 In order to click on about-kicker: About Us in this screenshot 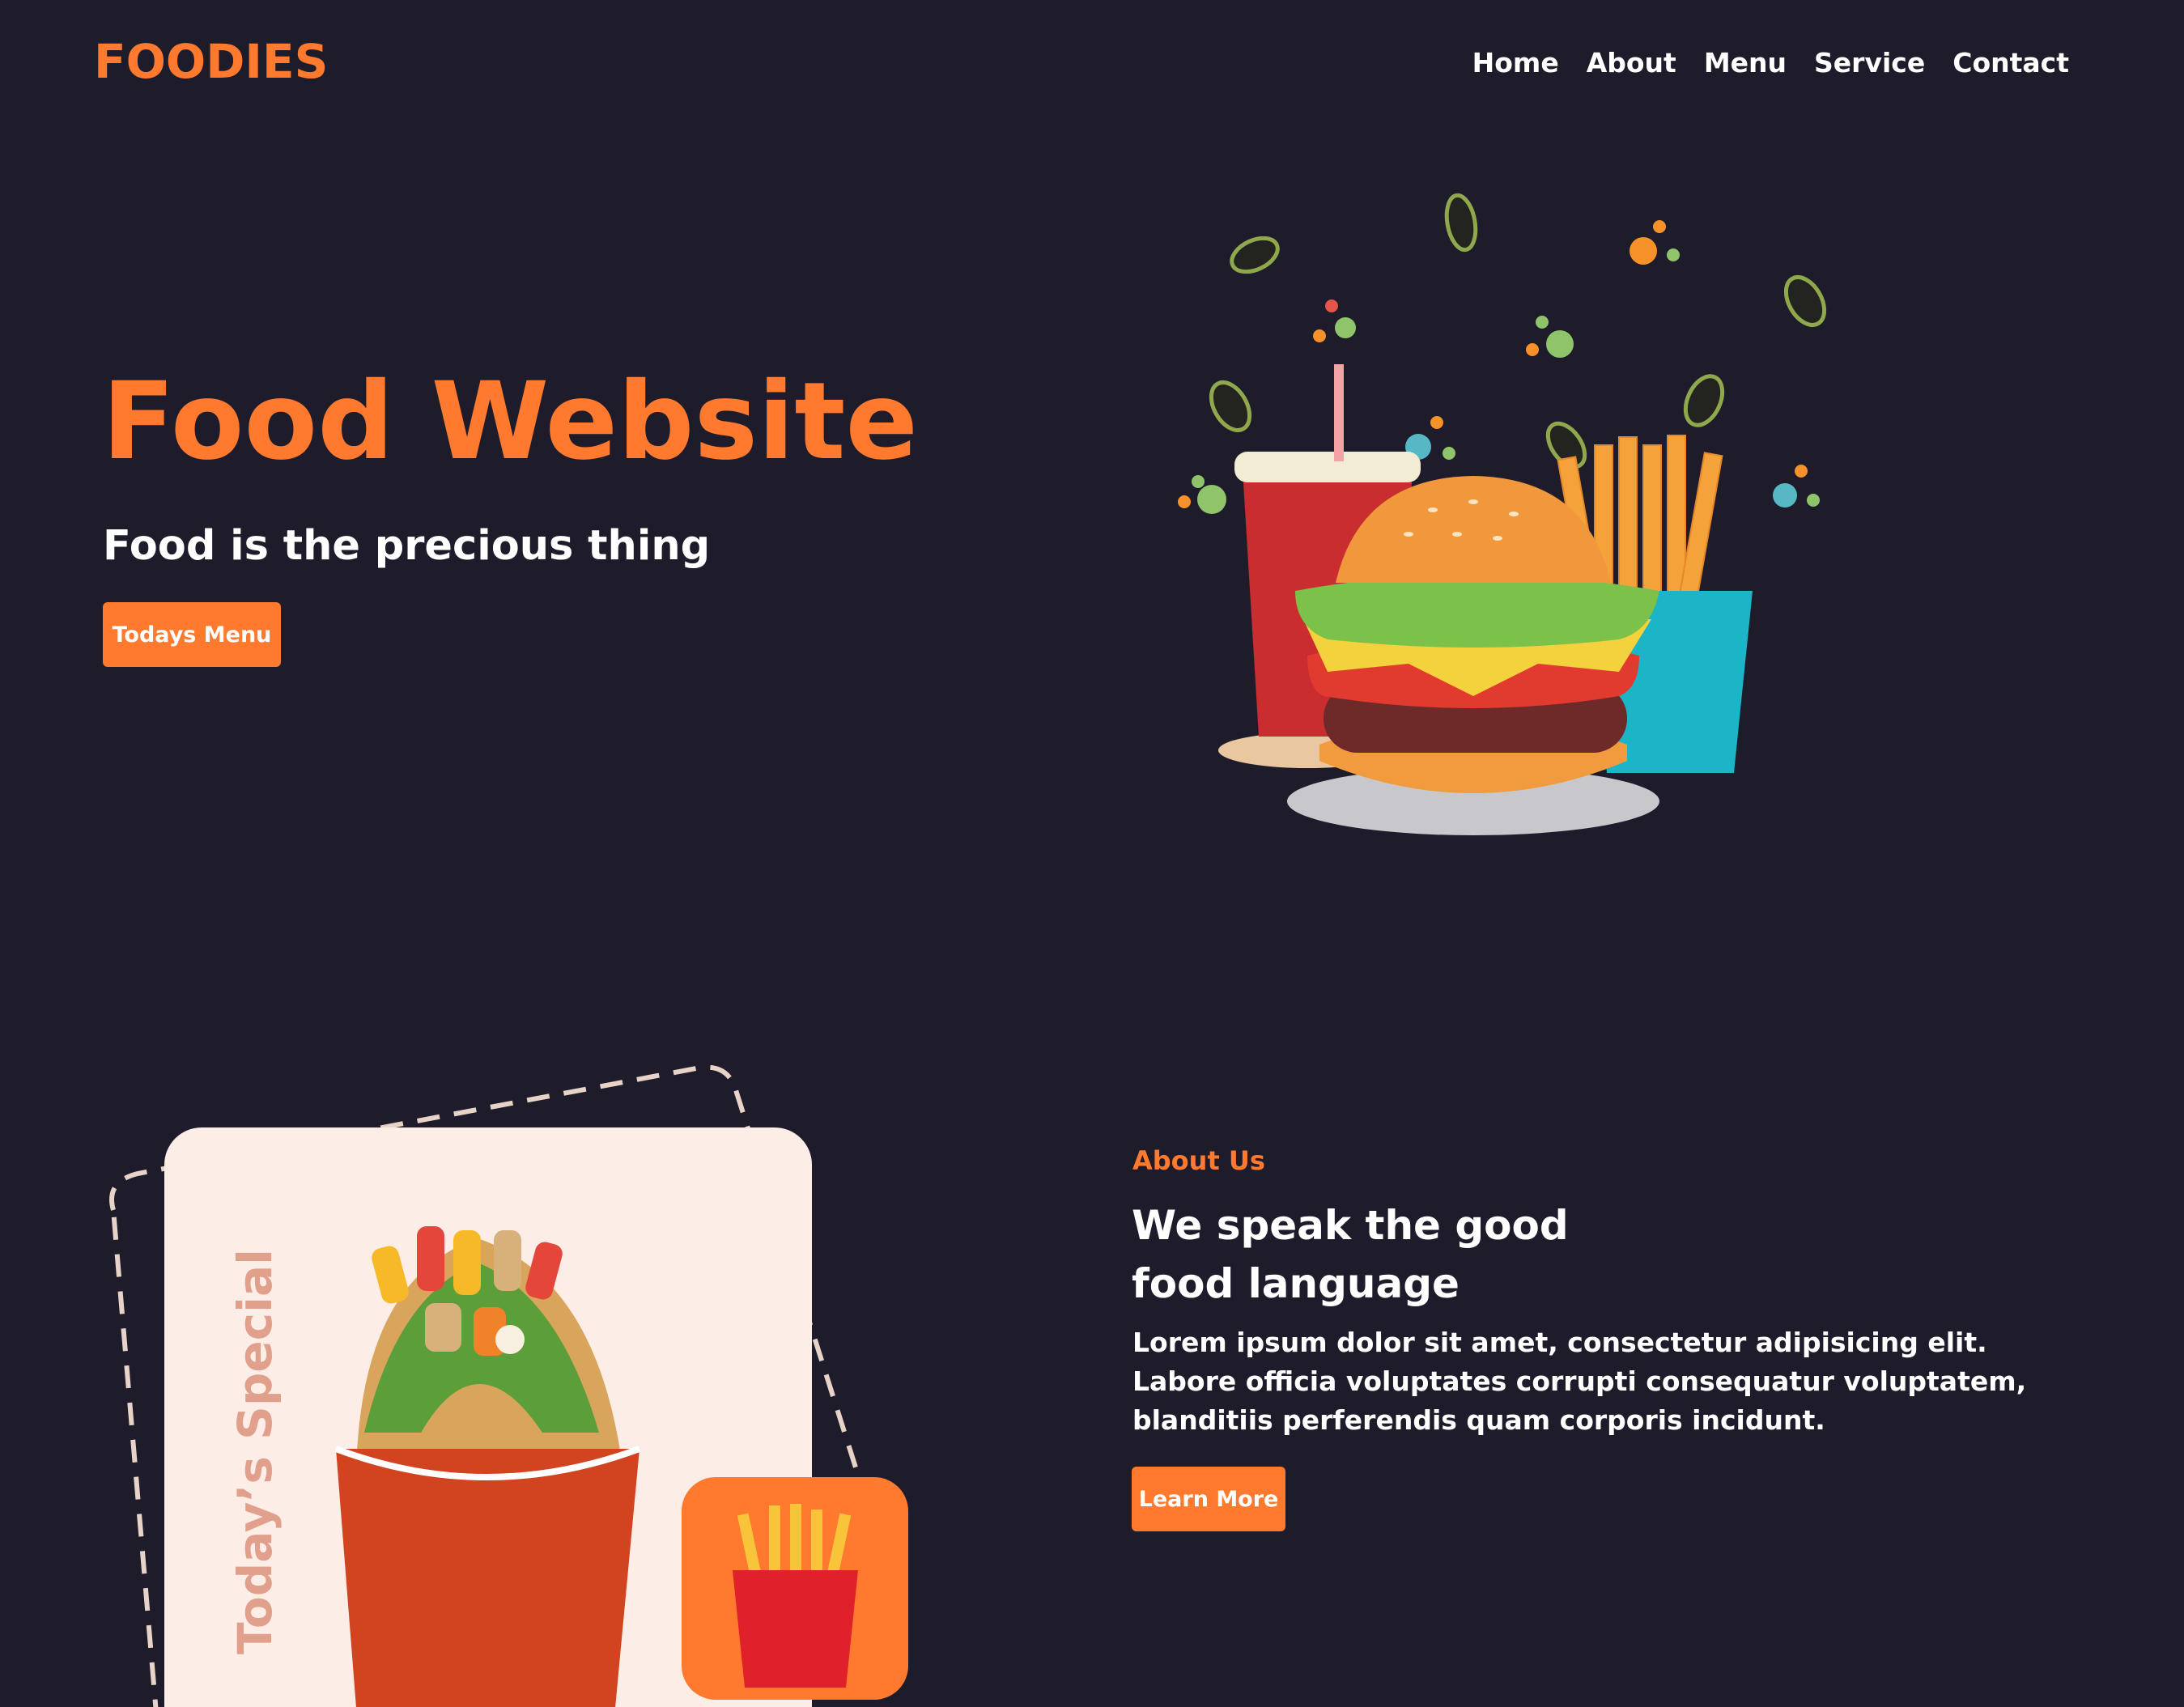, I will do `click(1198, 1160)`.